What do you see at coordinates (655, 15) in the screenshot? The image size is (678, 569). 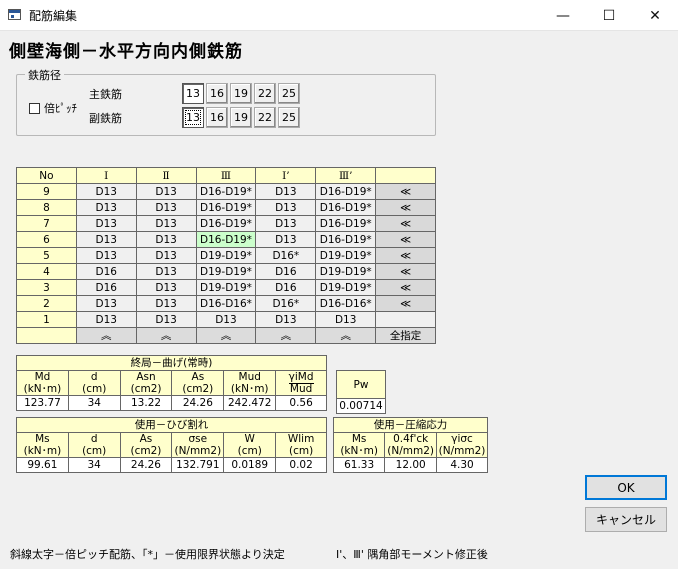 I see `close-button: ✕` at bounding box center [655, 15].